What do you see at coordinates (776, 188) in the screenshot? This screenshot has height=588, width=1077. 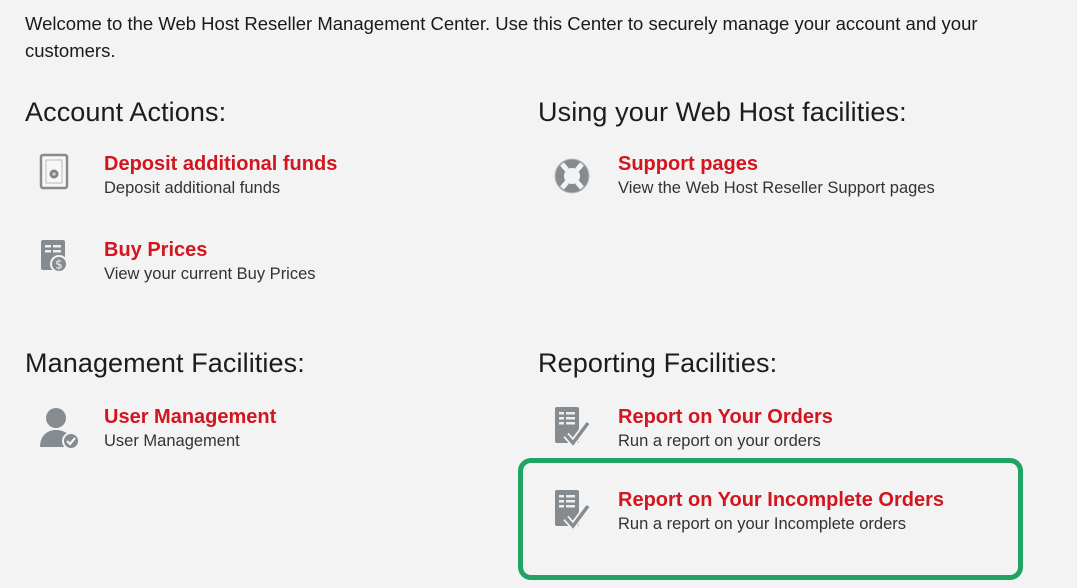 I see `support-pages-description: View the Web Host Reseller Support pages` at bounding box center [776, 188].